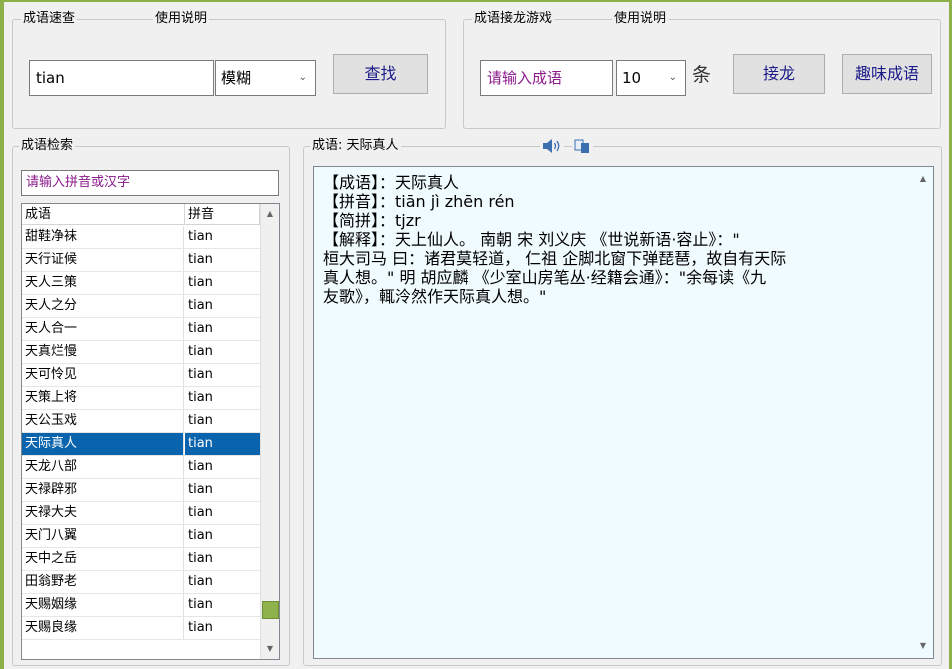 The image size is (952, 669). Describe the element at coordinates (103, 490) in the screenshot. I see `idiom-cell: 天禄辟邪` at that location.